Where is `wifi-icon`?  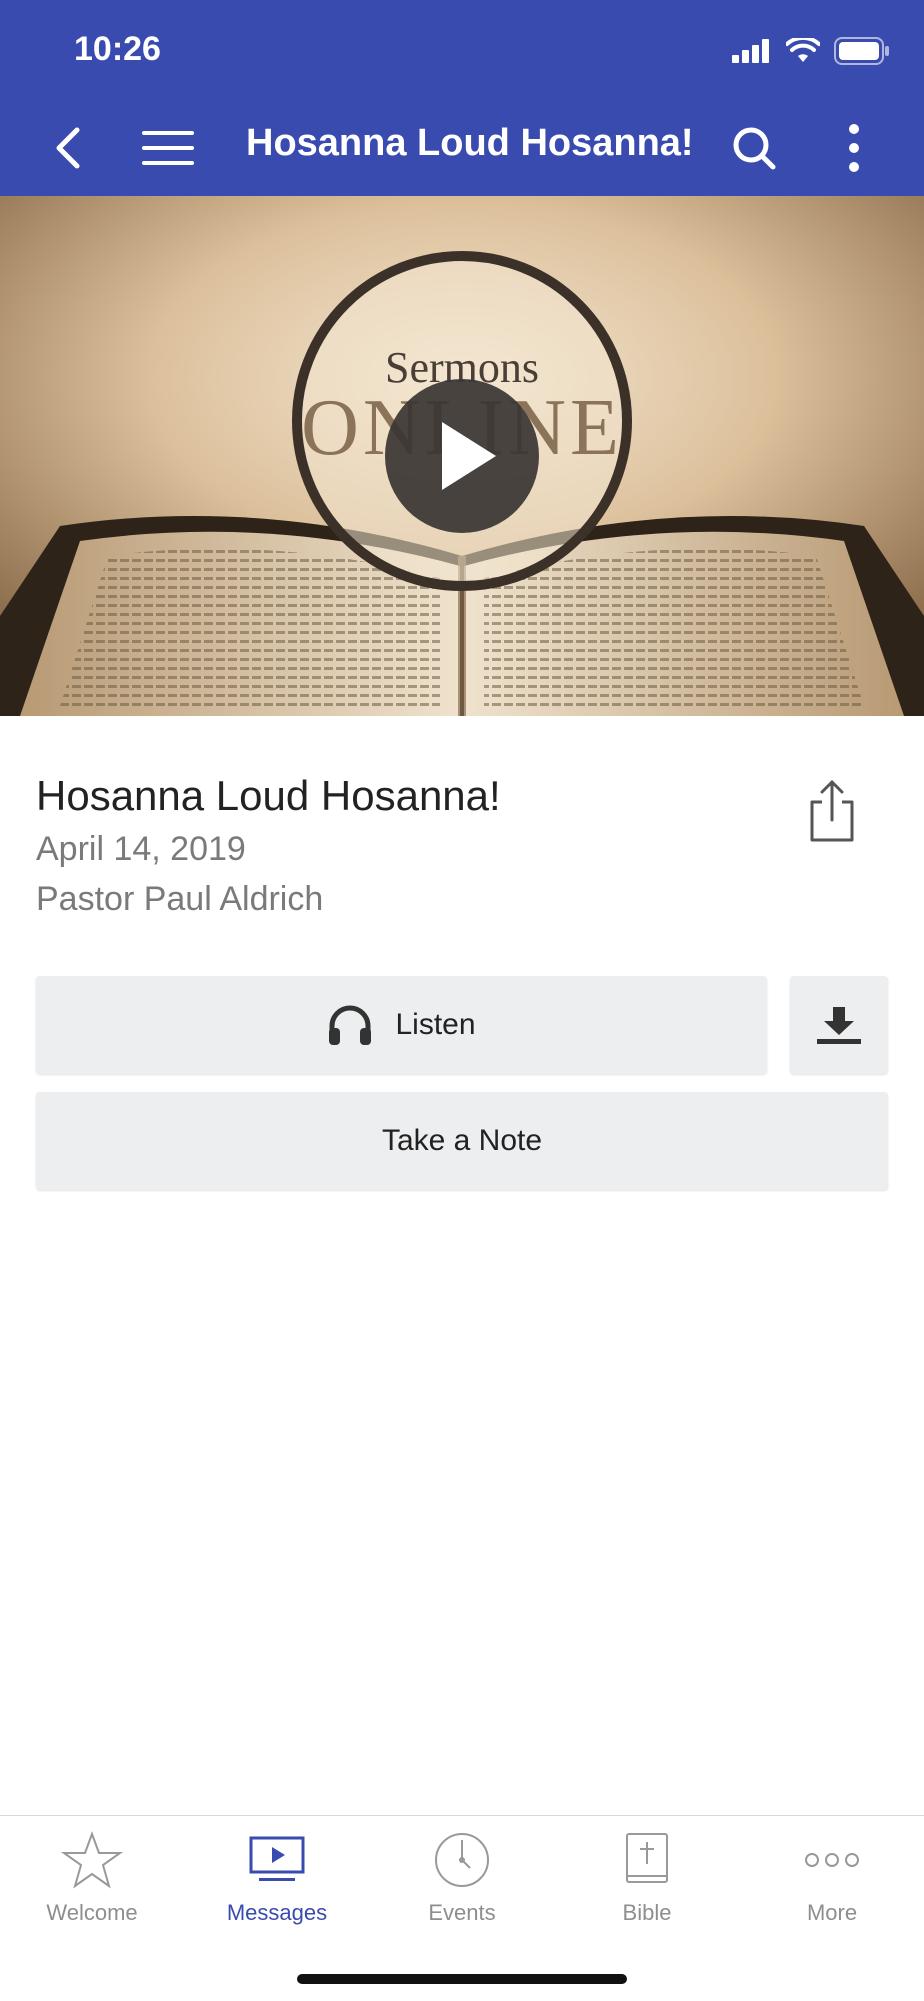
wifi-icon is located at coordinates (803, 50).